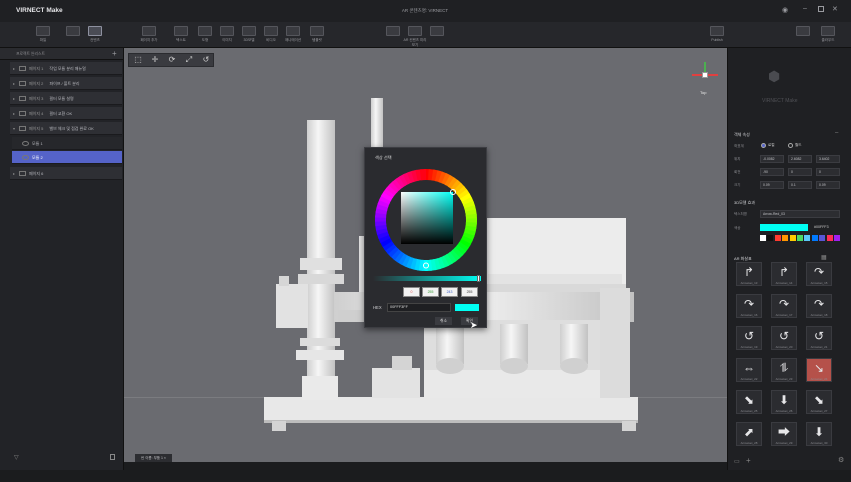  Describe the element at coordinates (112, 457) in the screenshot. I see `trash-icon` at that location.